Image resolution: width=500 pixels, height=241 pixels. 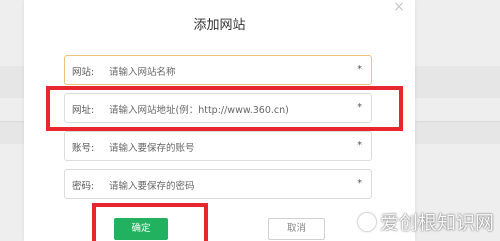 What do you see at coordinates (142, 71) in the screenshot?
I see `website-name-input: 请输入网站名称` at bounding box center [142, 71].